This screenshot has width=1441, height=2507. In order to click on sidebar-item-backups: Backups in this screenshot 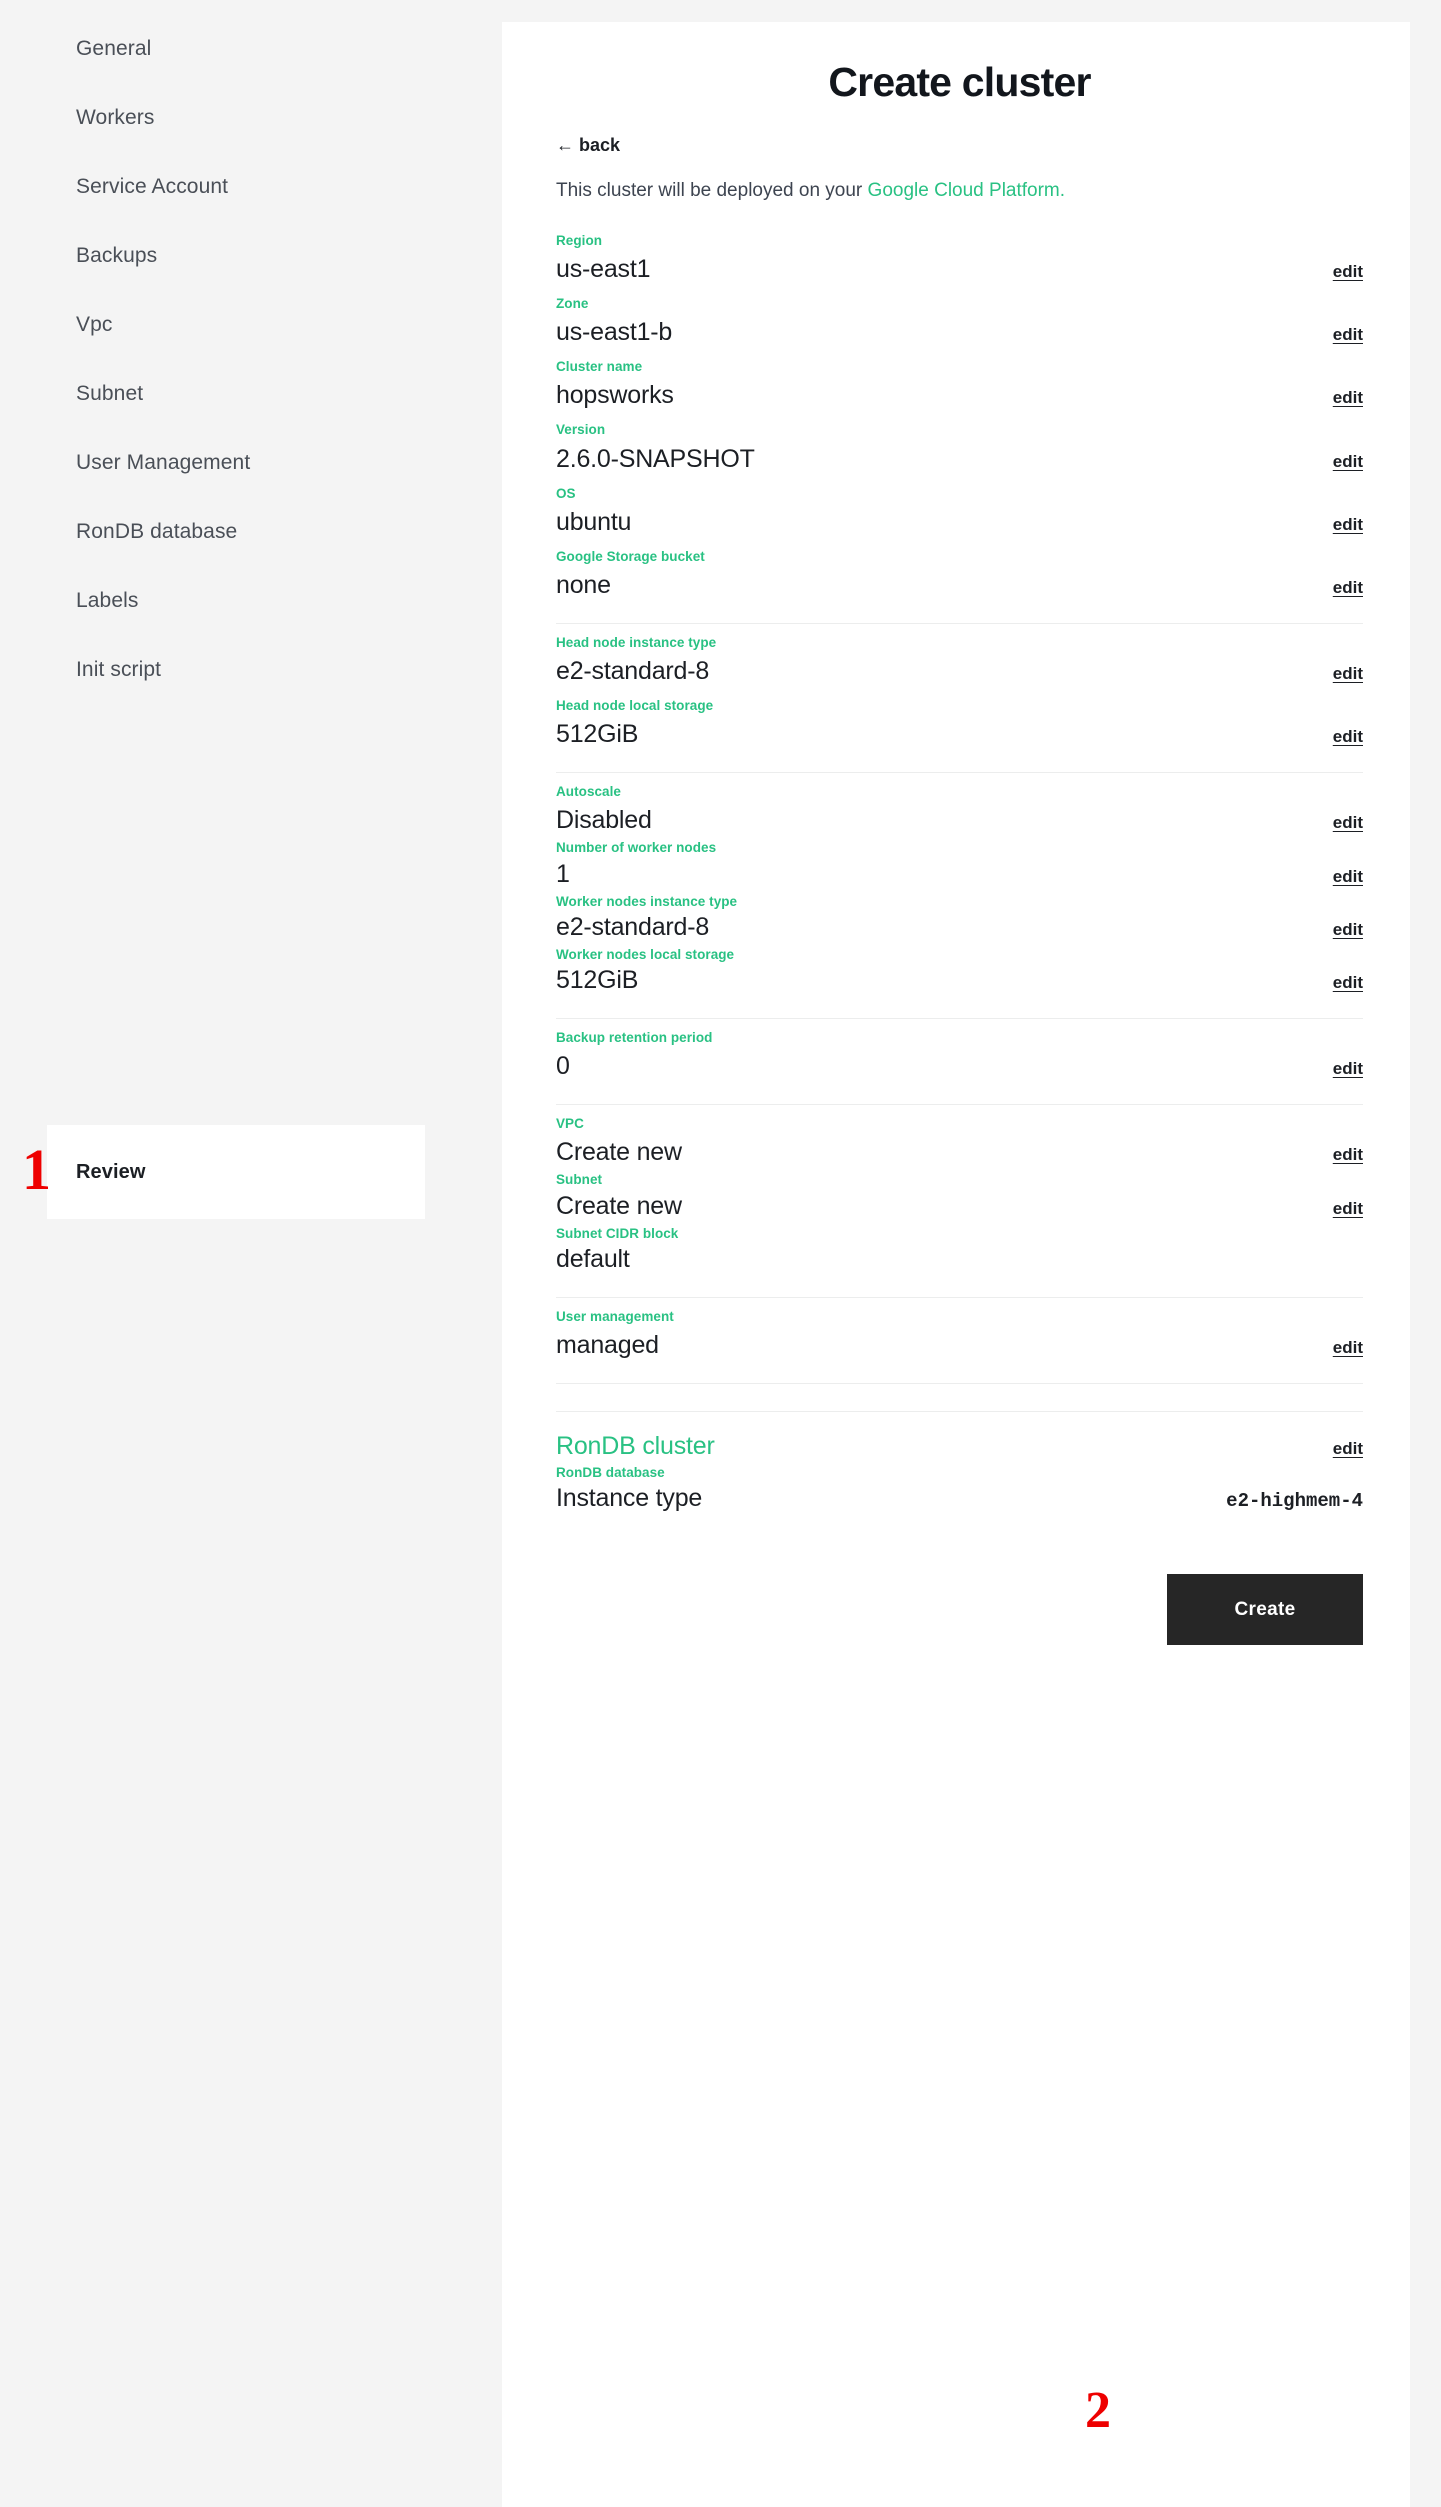, I will do `click(236, 256)`.